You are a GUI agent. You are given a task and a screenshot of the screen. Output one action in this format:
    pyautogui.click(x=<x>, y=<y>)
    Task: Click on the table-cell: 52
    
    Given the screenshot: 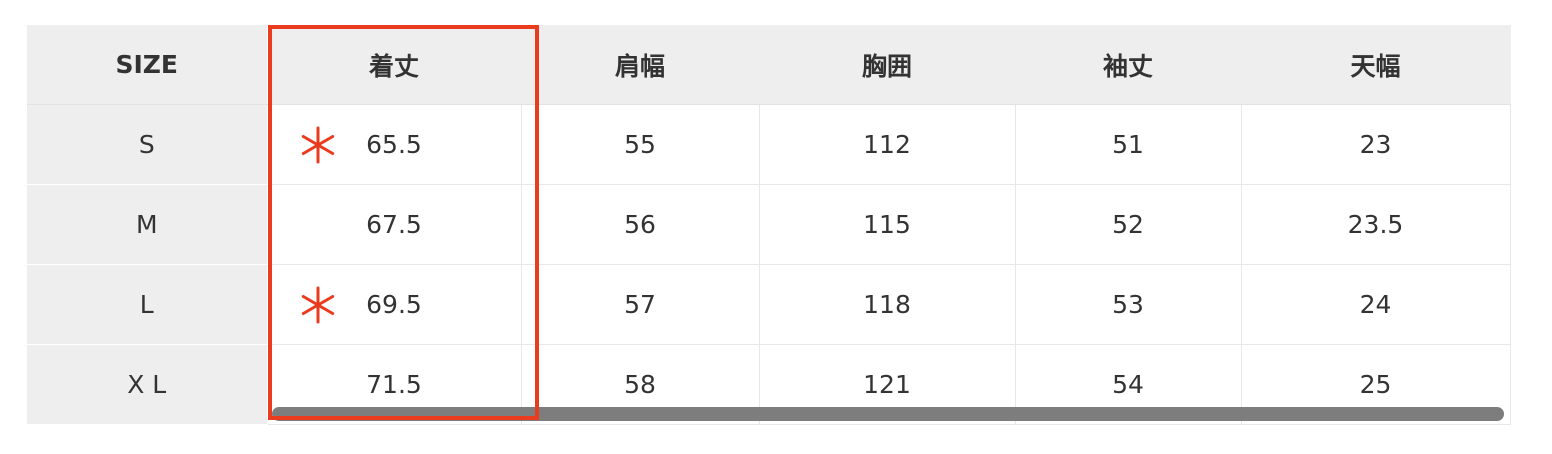 What is the action you would take?
    pyautogui.click(x=1128, y=224)
    